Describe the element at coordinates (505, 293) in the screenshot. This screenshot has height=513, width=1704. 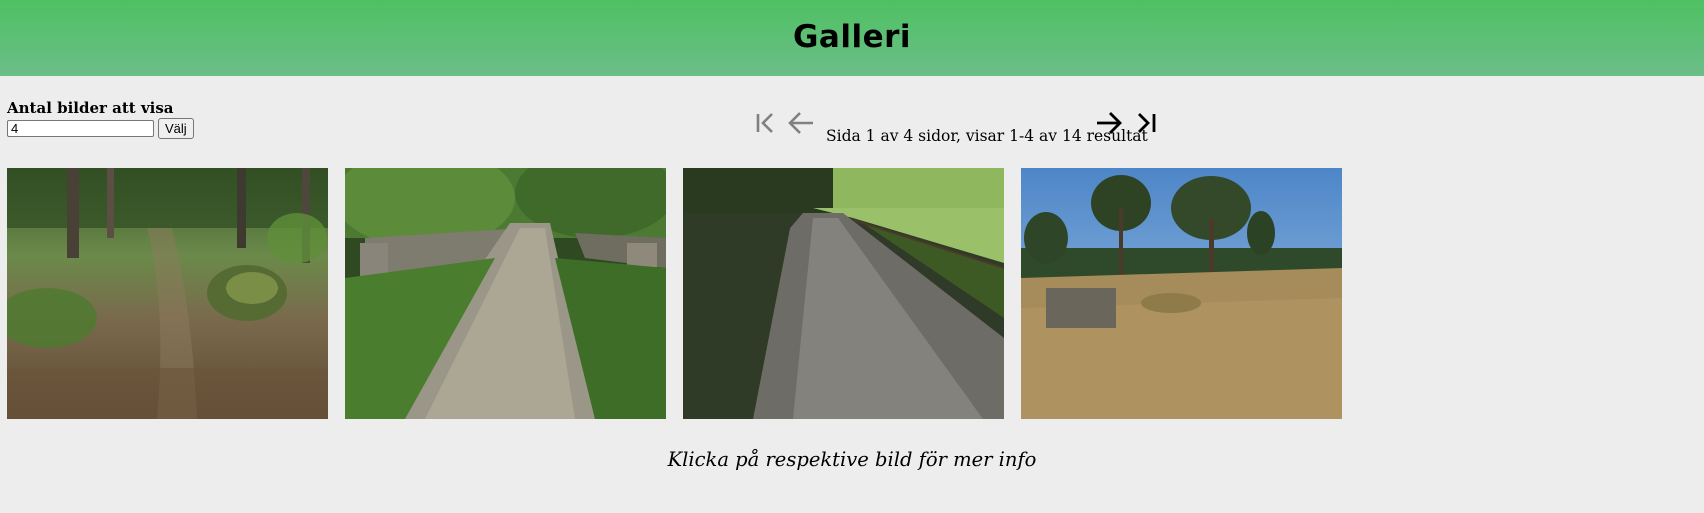
I see `gravel-road-stone-walls-photo` at that location.